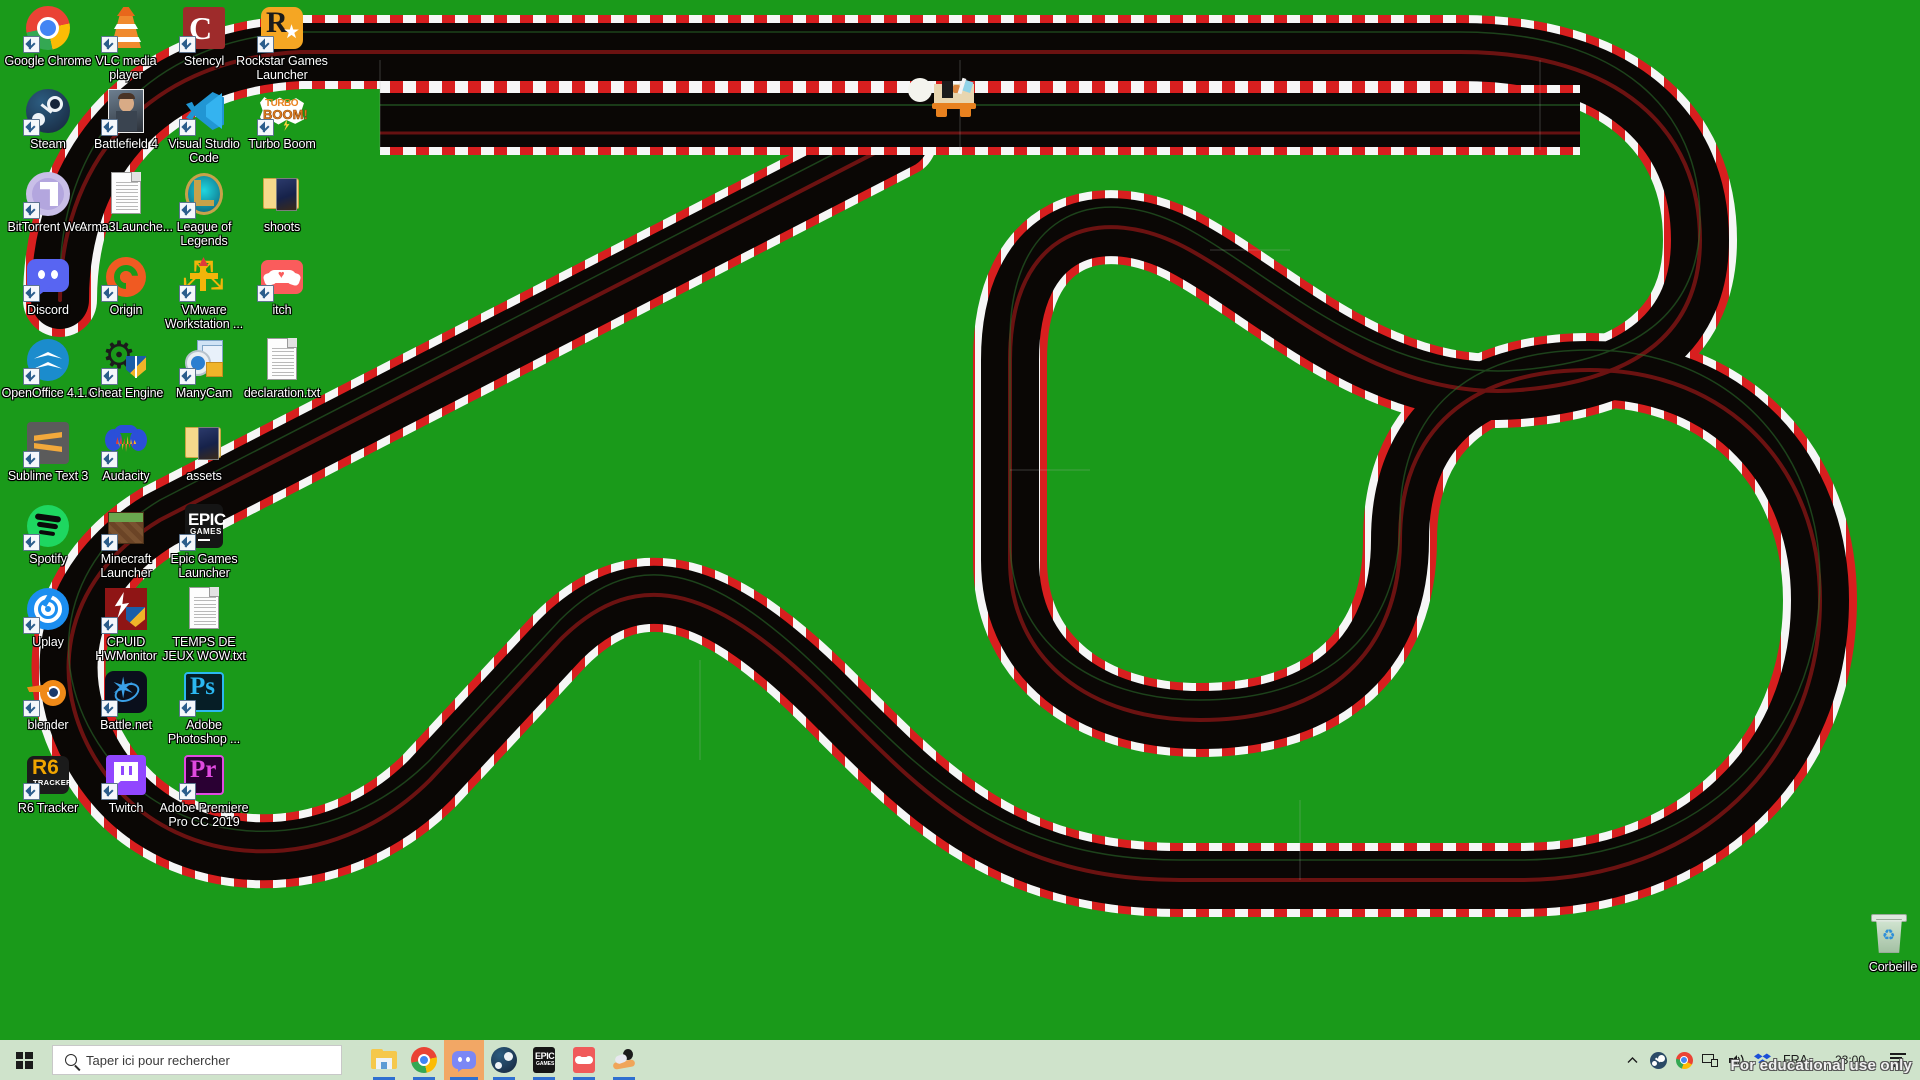 This screenshot has height=1080, width=1920. Describe the element at coordinates (947, 89) in the screenshot. I see `kart-driver-helmet` at that location.